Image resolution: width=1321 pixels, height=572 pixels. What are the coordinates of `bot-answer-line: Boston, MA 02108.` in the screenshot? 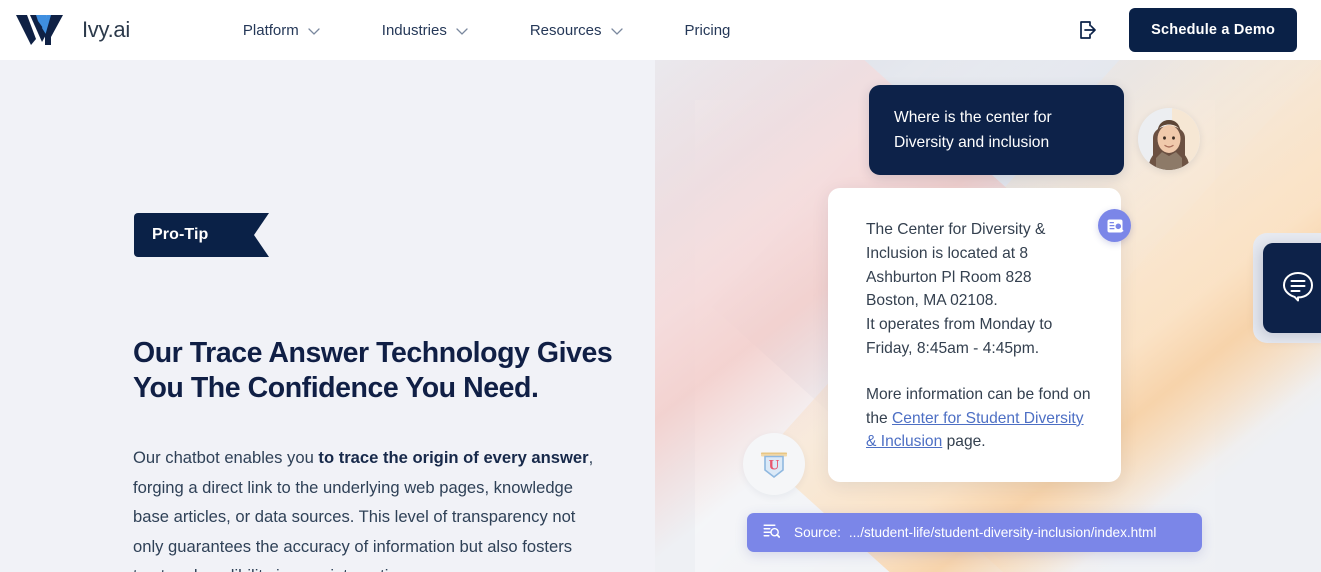 It's located at (932, 301).